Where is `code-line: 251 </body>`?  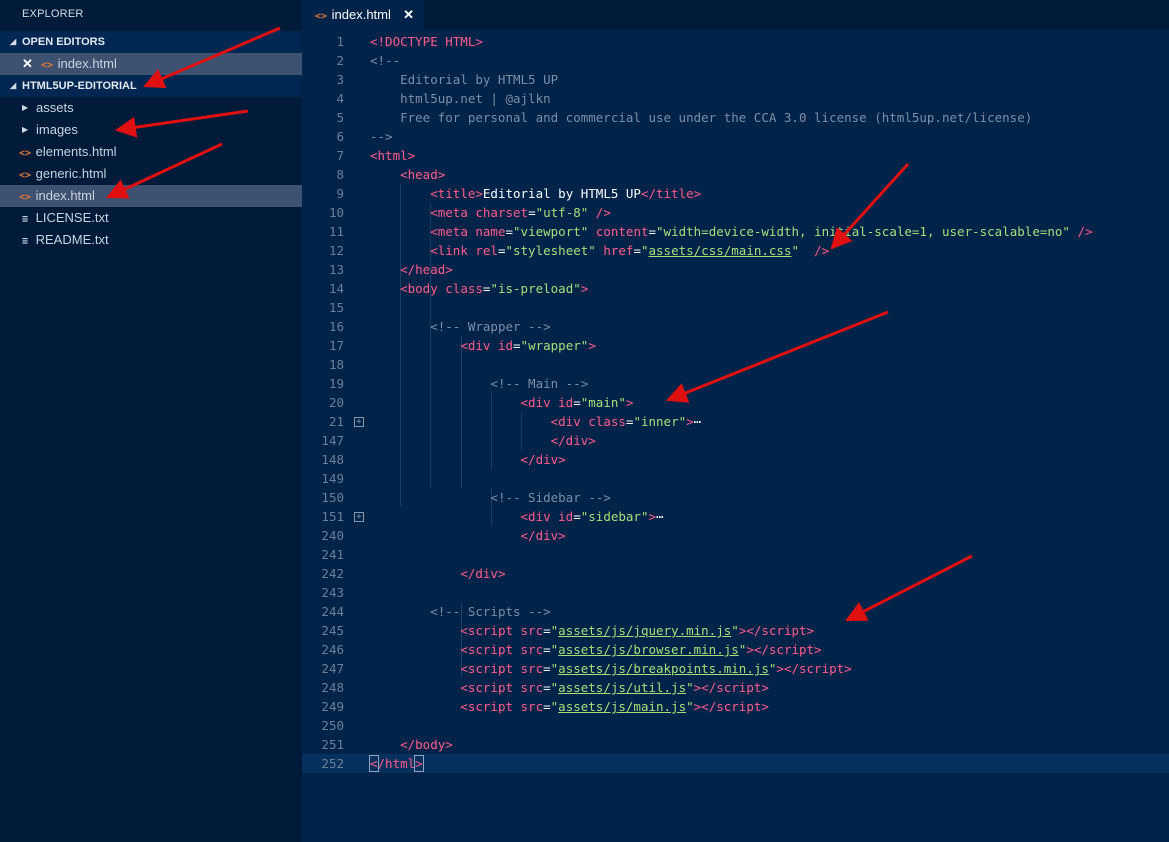 code-line: 251 </body> is located at coordinates (735, 744).